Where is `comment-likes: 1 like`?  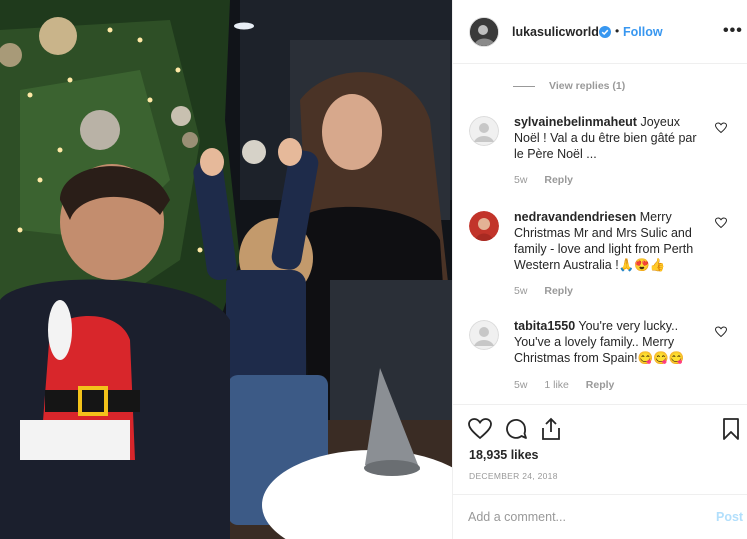 comment-likes: 1 like is located at coordinates (556, 385).